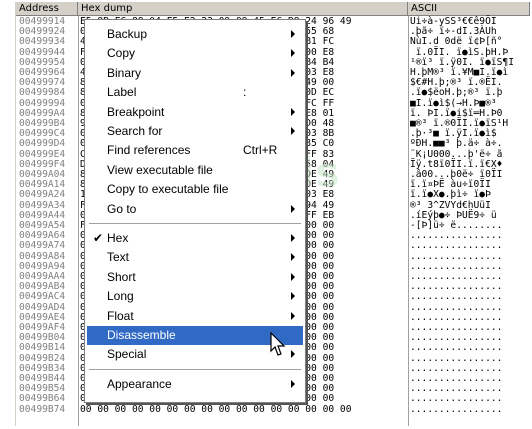 This screenshot has height=429, width=532. Describe the element at coordinates (121, 53) in the screenshot. I see `menu-item-label: Copy` at that location.